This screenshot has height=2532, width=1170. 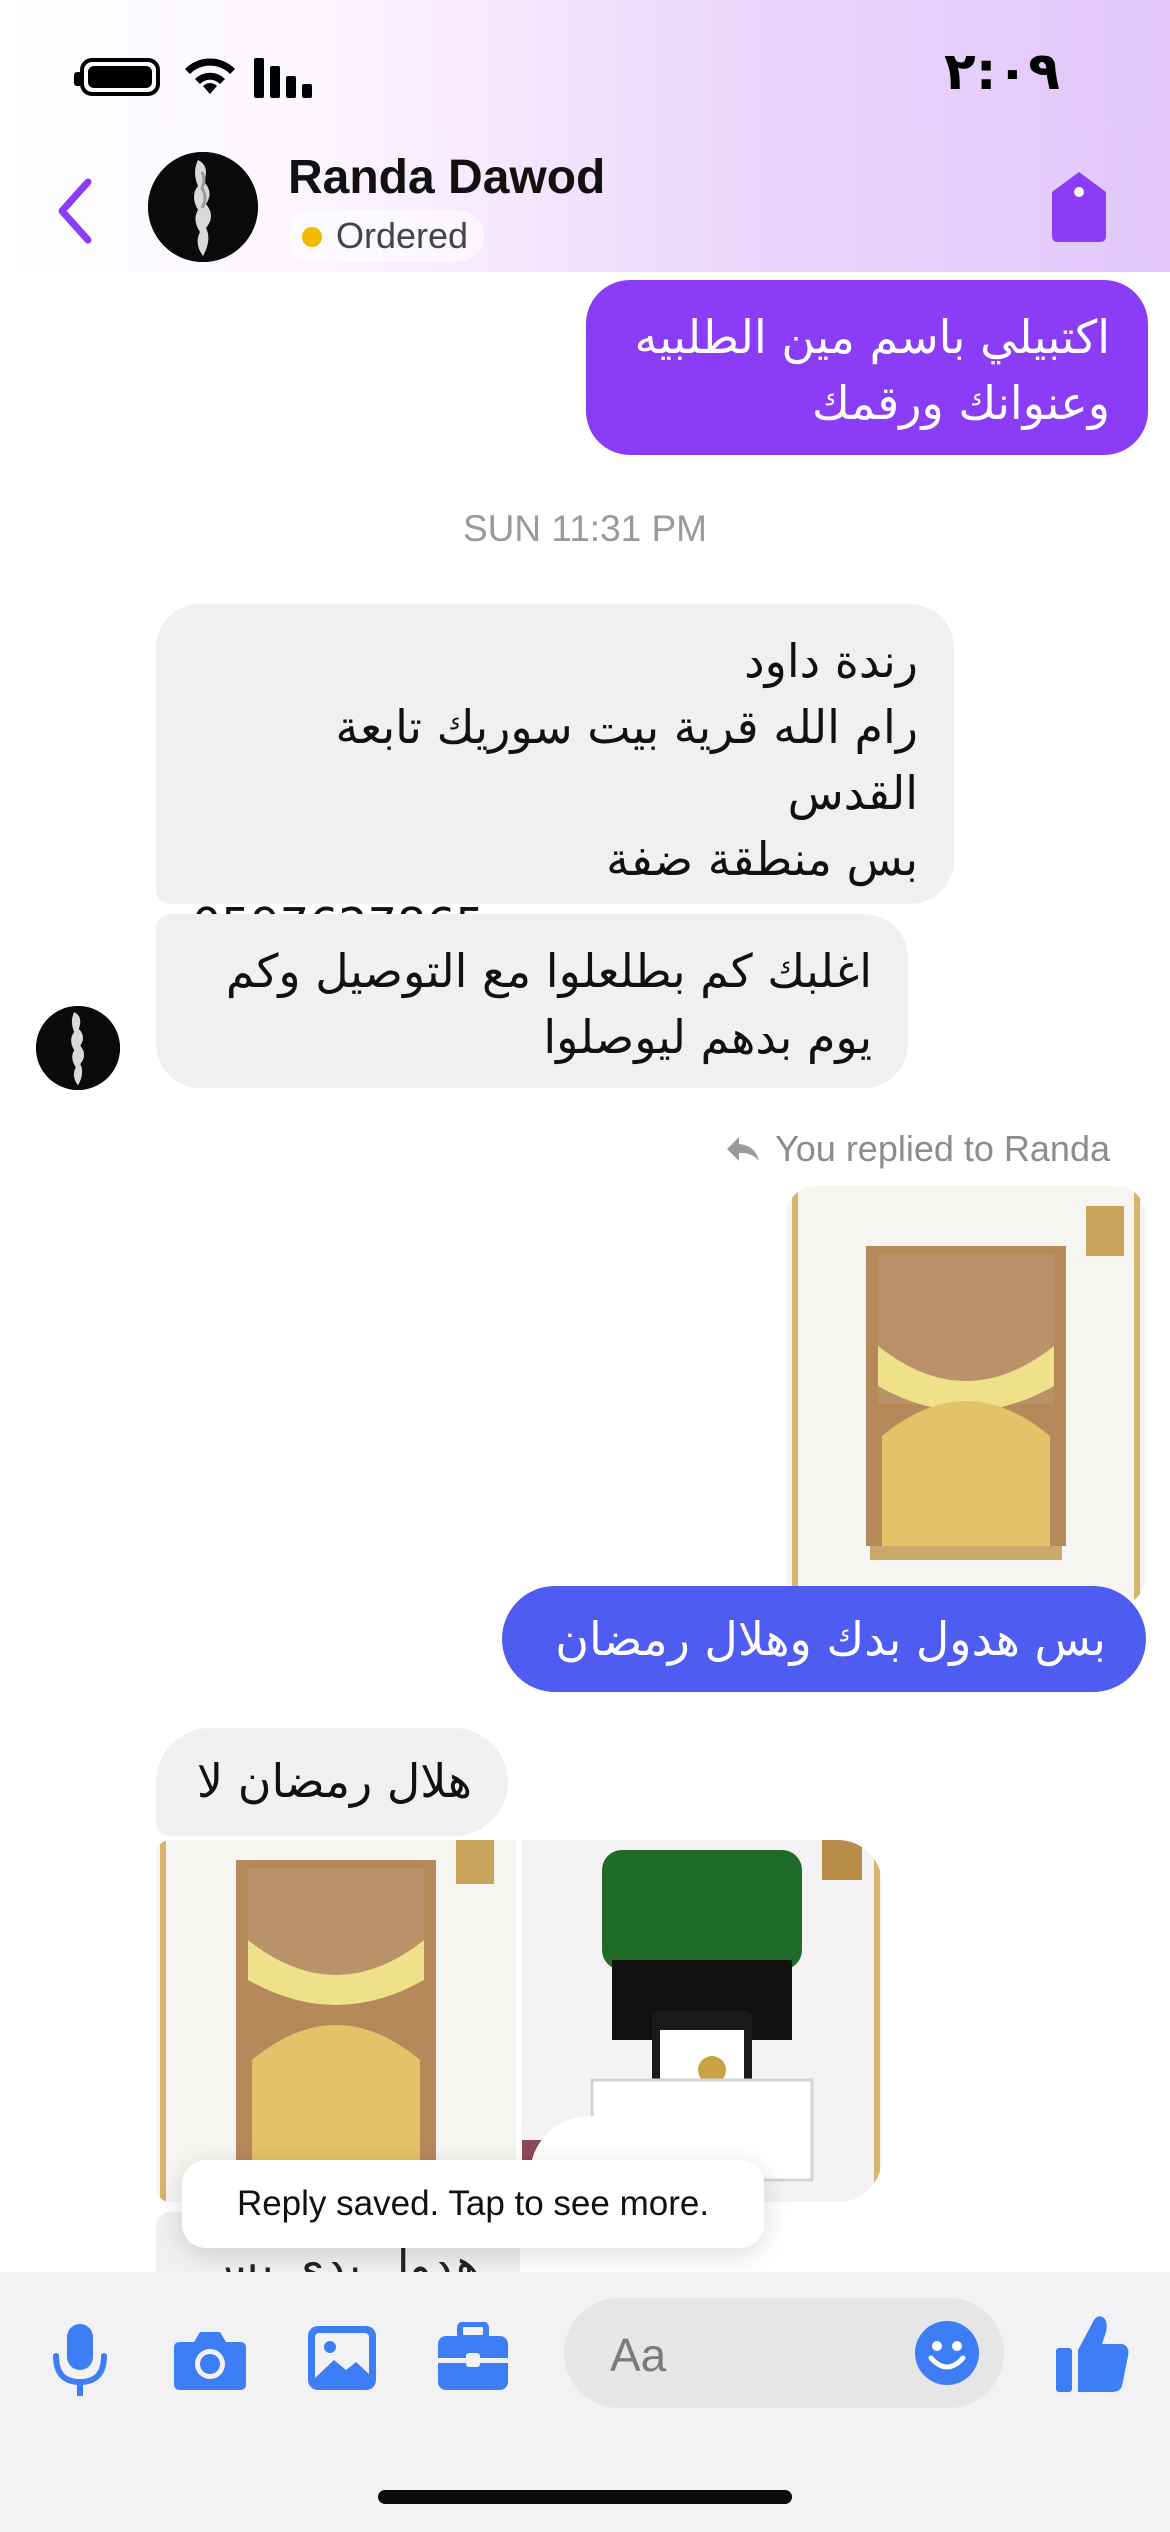 I want to click on incoming-message: هلال رمضان لا, so click(x=332, y=1782).